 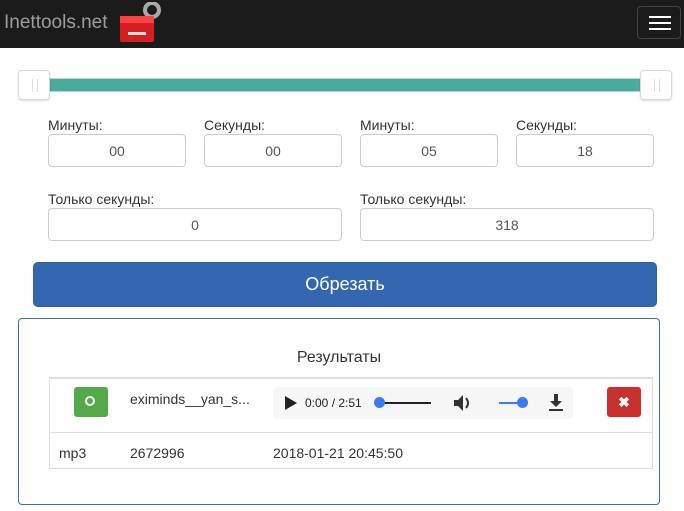 I want to click on brand-link: Inettools.net, so click(x=56, y=23).